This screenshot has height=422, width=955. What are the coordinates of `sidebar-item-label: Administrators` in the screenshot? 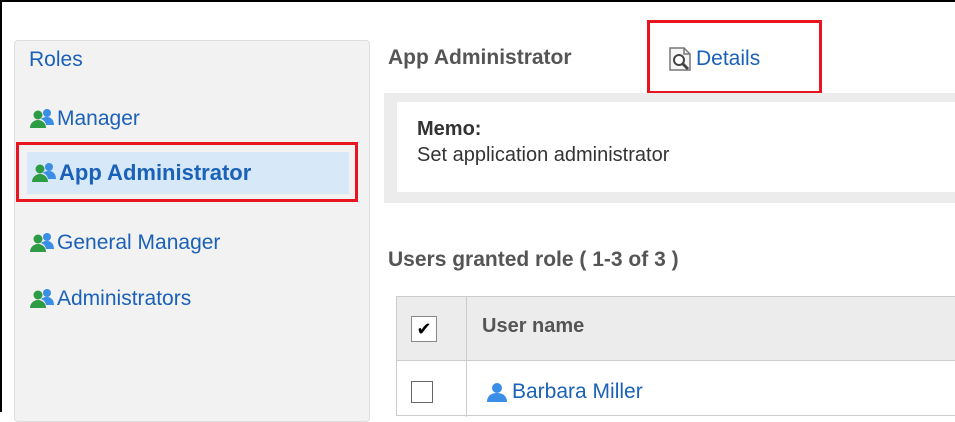 It's located at (124, 298).